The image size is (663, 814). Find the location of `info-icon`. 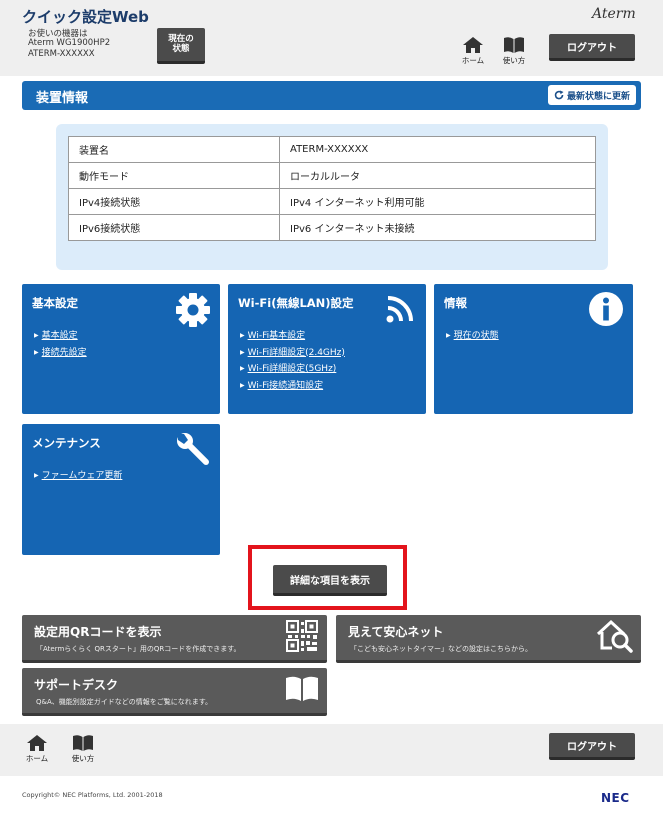

info-icon is located at coordinates (606, 309).